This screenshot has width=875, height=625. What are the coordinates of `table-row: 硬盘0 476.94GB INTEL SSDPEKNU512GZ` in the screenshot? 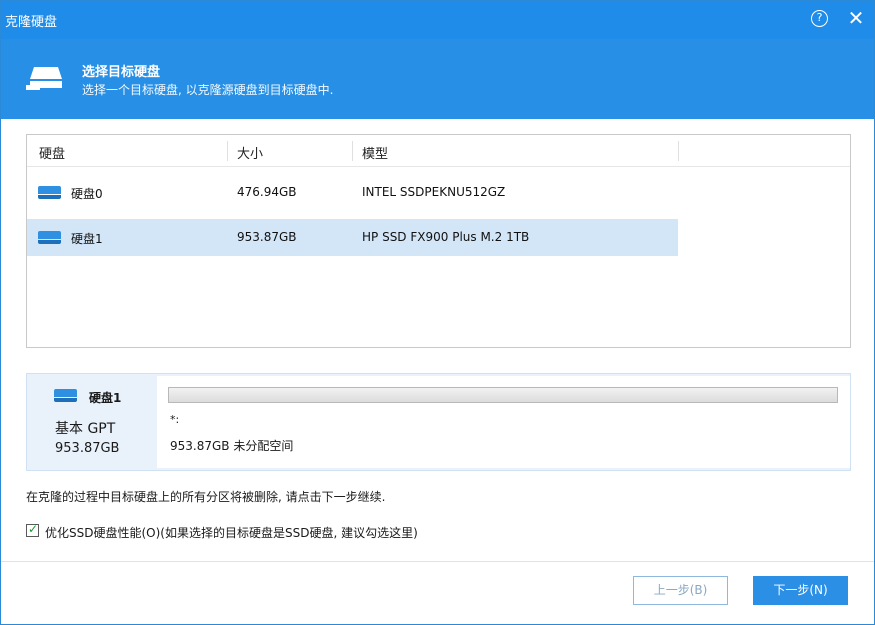 It's located at (352, 192).